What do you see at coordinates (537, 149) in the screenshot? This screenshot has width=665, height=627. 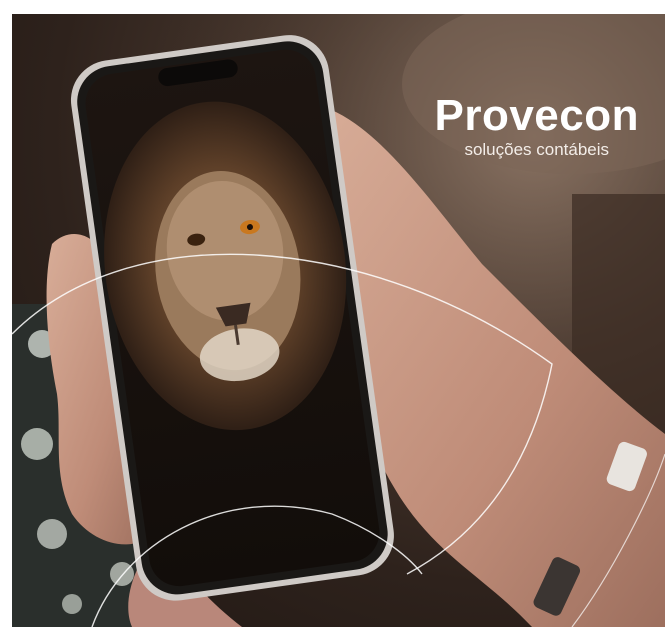 I see `brand-tagline: soluções contábeis` at bounding box center [537, 149].